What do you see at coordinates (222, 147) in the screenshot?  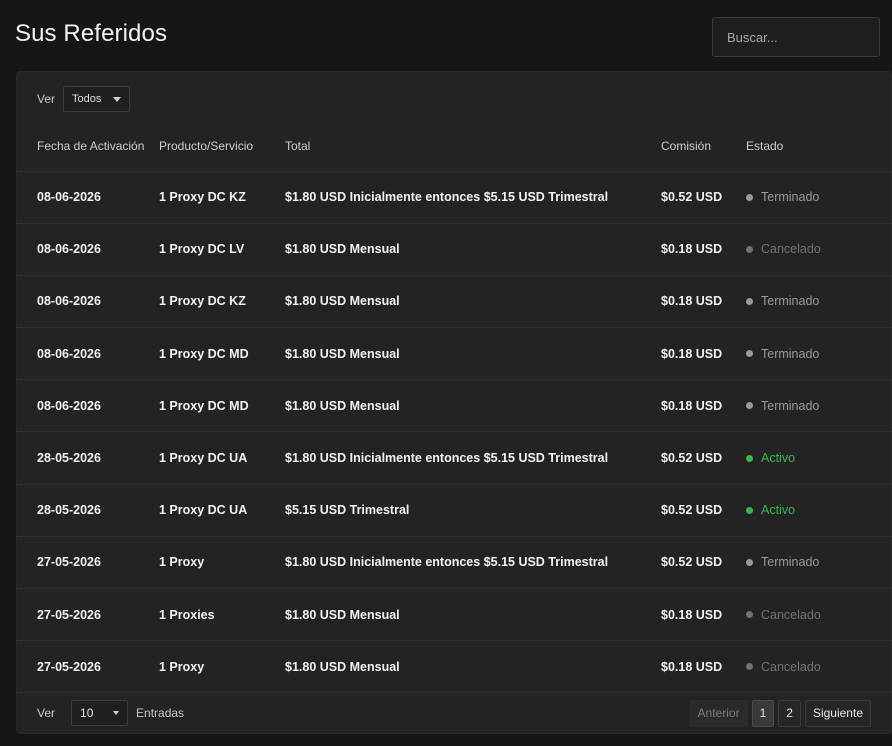 I see `column-header-product: Producto/Servicio` at bounding box center [222, 147].